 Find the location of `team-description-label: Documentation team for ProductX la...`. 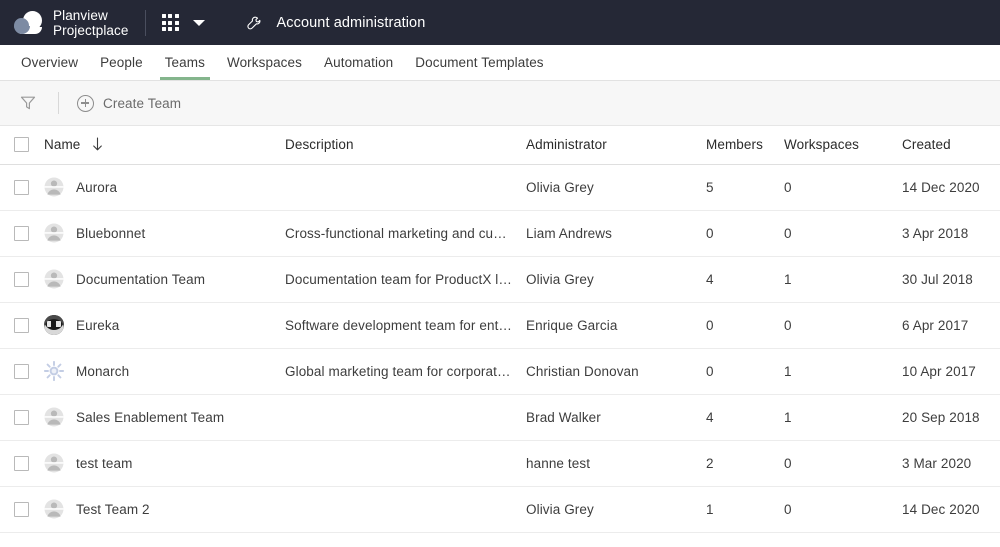

team-description-label: Documentation team for ProductX la... is located at coordinates (401, 279).